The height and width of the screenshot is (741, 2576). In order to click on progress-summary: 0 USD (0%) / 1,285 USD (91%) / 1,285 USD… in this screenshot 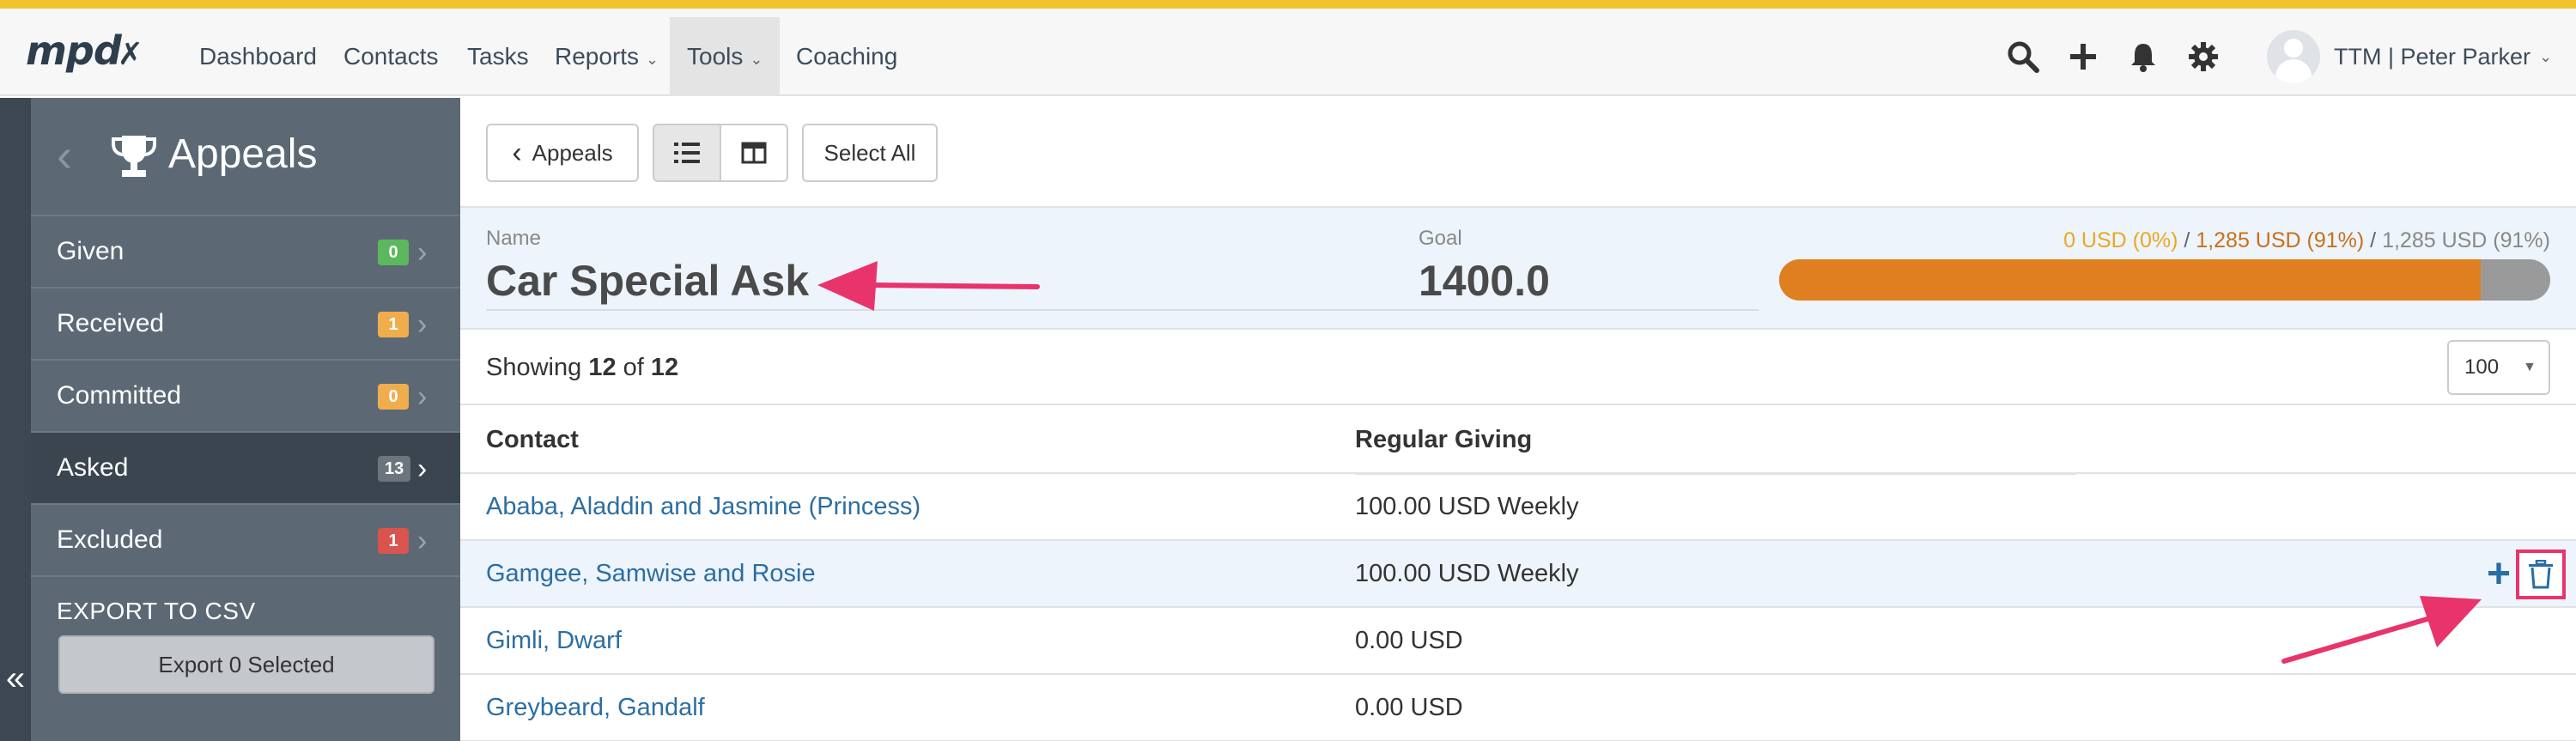, I will do `click(2306, 240)`.